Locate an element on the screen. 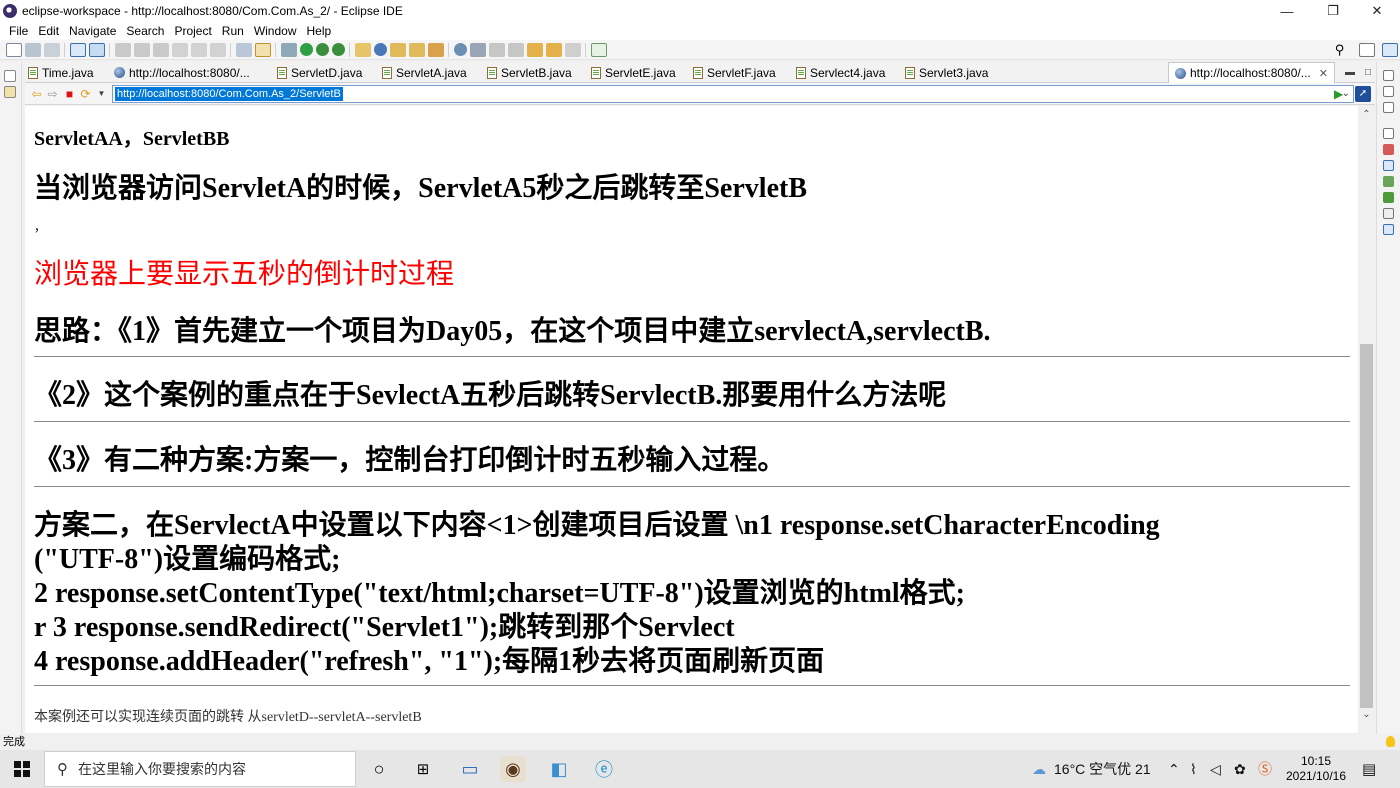 This screenshot has width=1400, height=788. start-button is located at coordinates (22, 769).